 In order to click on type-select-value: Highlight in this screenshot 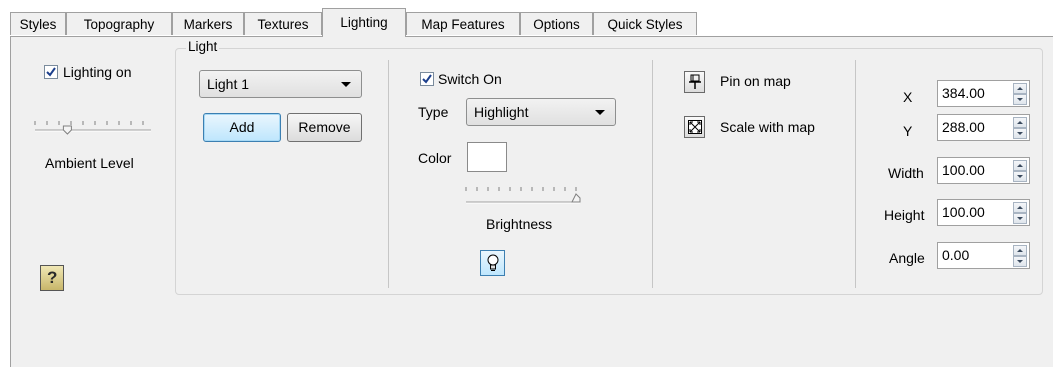, I will do `click(501, 112)`.